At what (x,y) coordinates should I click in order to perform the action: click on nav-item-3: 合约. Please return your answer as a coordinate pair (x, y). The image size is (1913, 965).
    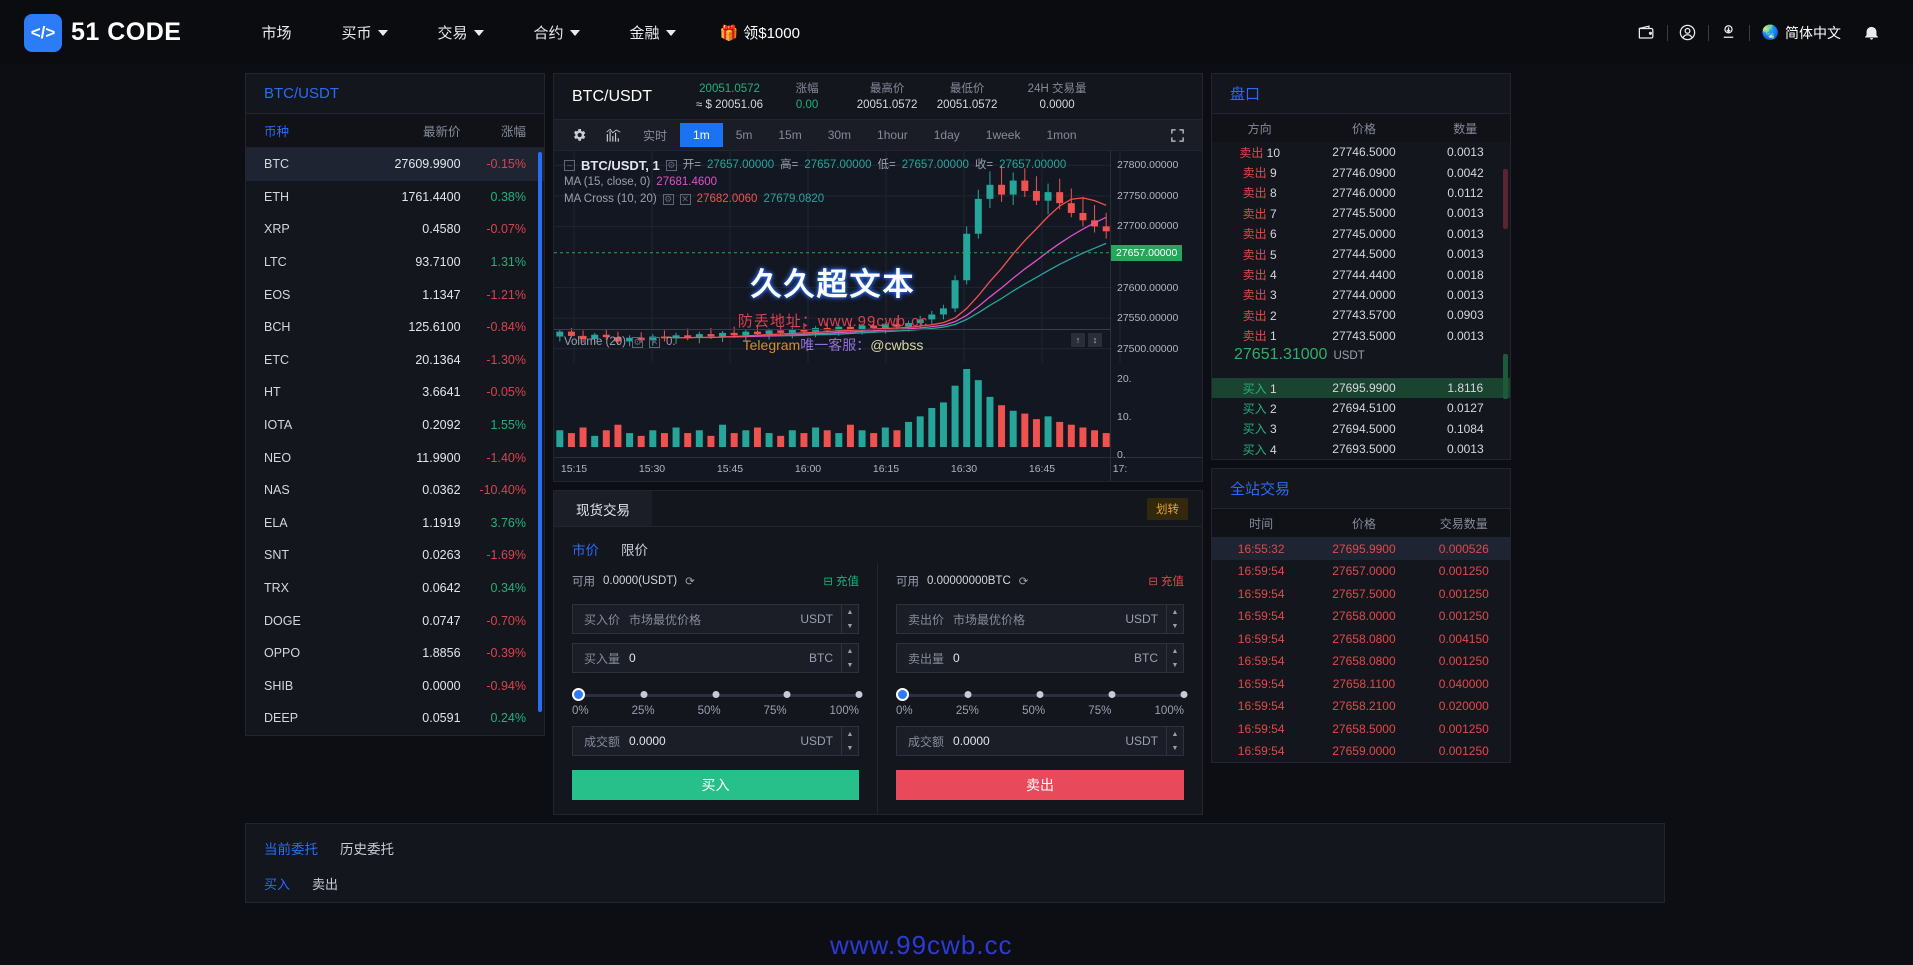
    Looking at the image, I should click on (557, 32).